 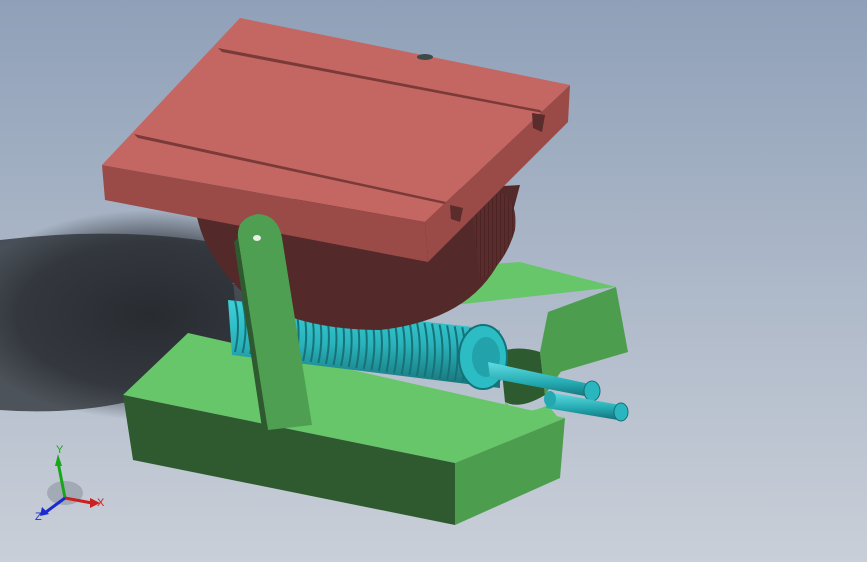 I want to click on triad-y-label: Y, so click(x=60, y=450).